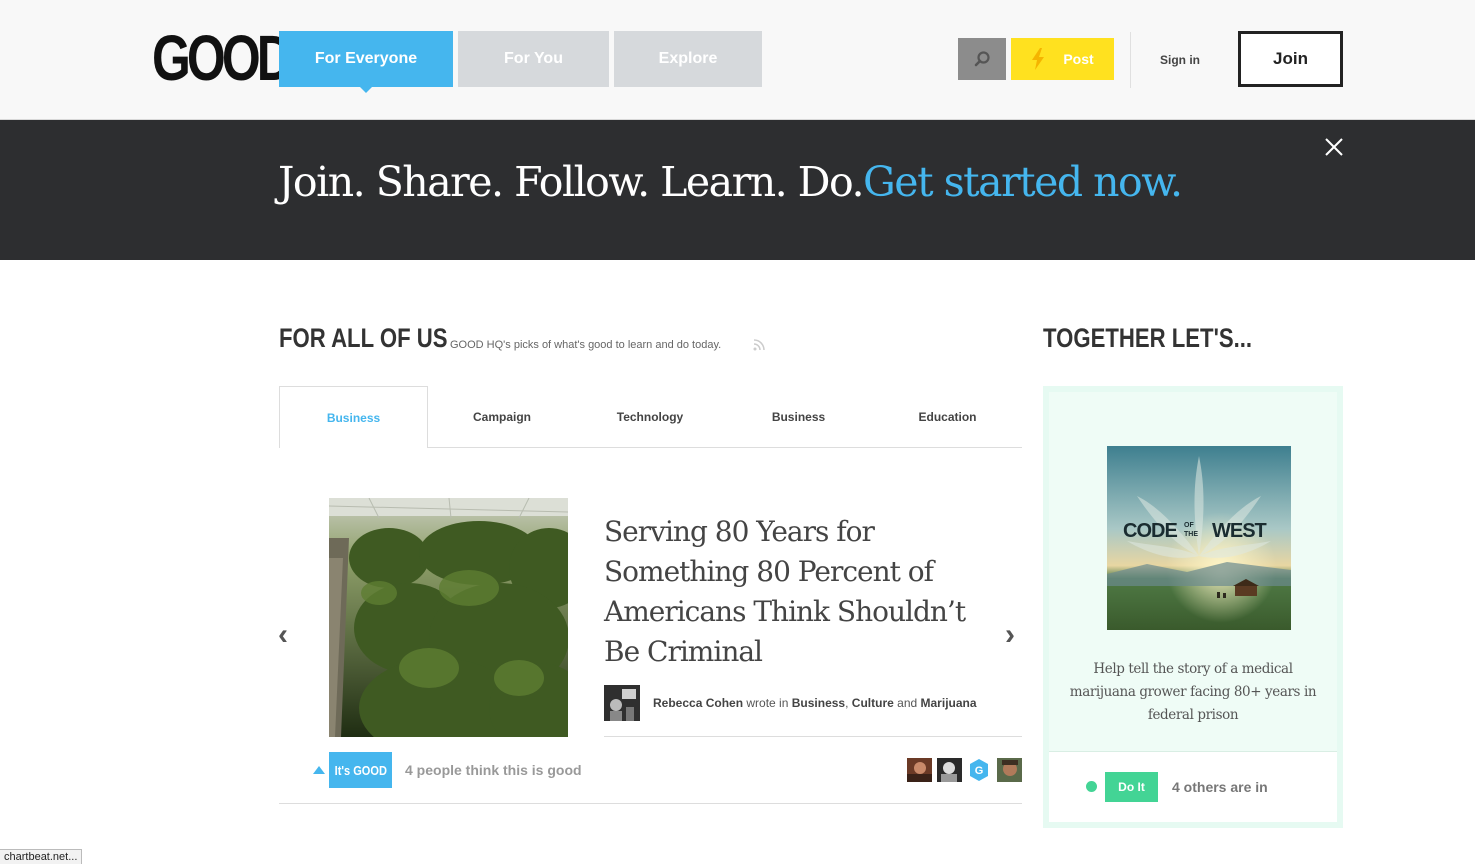 This screenshot has width=1475, height=864. I want to click on search-button, so click(982, 59).